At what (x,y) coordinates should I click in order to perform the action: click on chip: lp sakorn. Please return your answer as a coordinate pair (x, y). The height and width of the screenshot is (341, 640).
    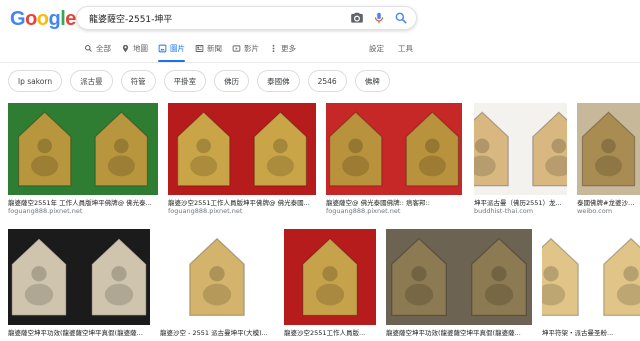
    Looking at the image, I should click on (35, 81).